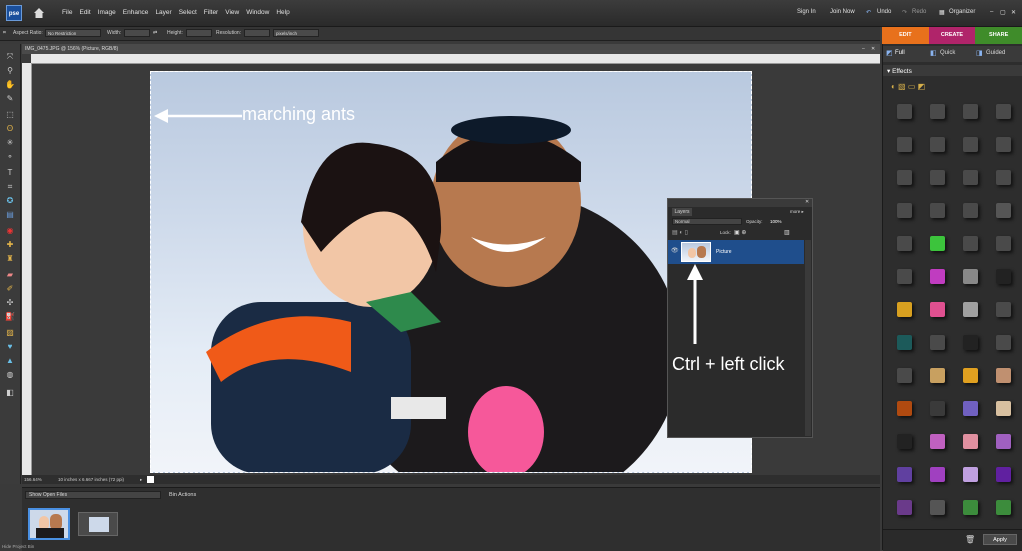  What do you see at coordinates (451, 49) in the screenshot?
I see `document-tab: IMG_0475.JPG @ 156% (Picture, RGB/8) – ✕` at bounding box center [451, 49].